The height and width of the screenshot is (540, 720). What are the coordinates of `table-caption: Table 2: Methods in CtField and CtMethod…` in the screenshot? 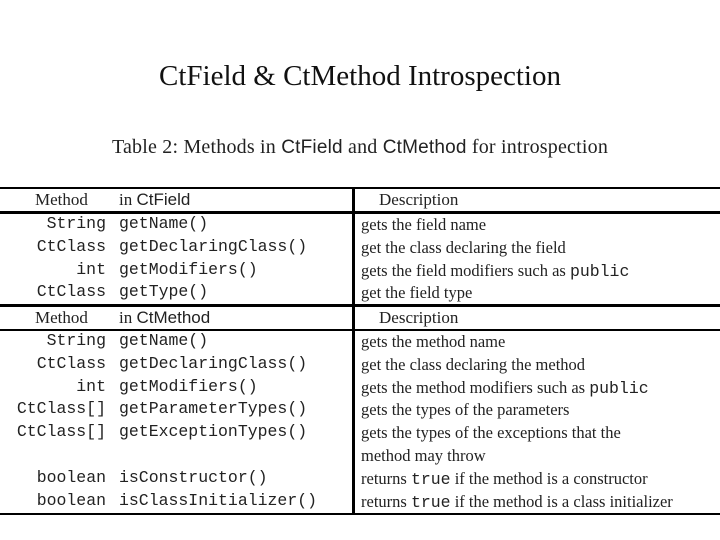 It's located at (360, 147).